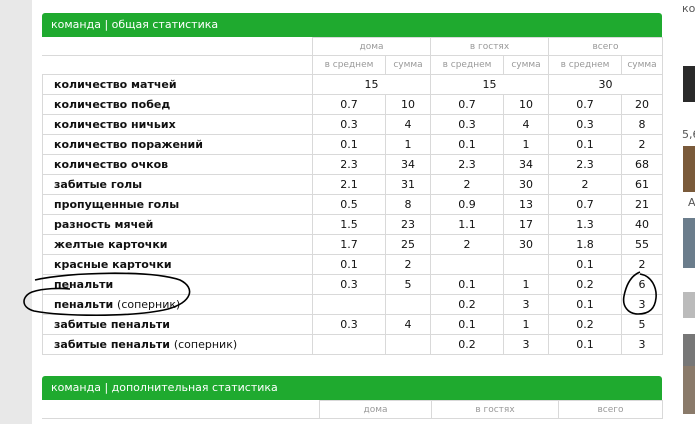 The width and height of the screenshot is (695, 424). I want to click on row-label-text: количество ничьих, so click(115, 124).